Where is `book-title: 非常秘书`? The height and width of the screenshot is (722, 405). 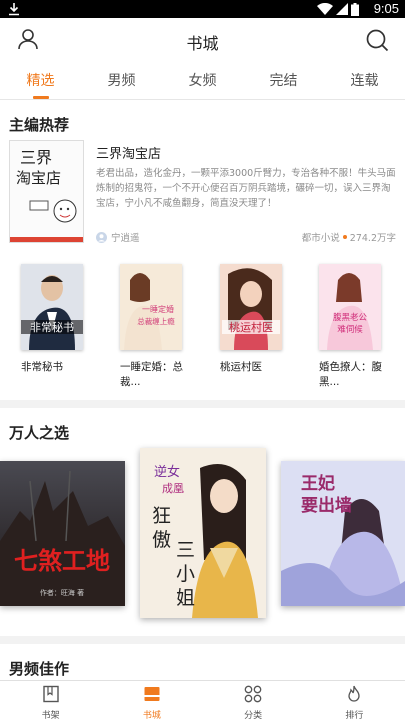
book-title: 非常秘书 is located at coordinates (42, 367).